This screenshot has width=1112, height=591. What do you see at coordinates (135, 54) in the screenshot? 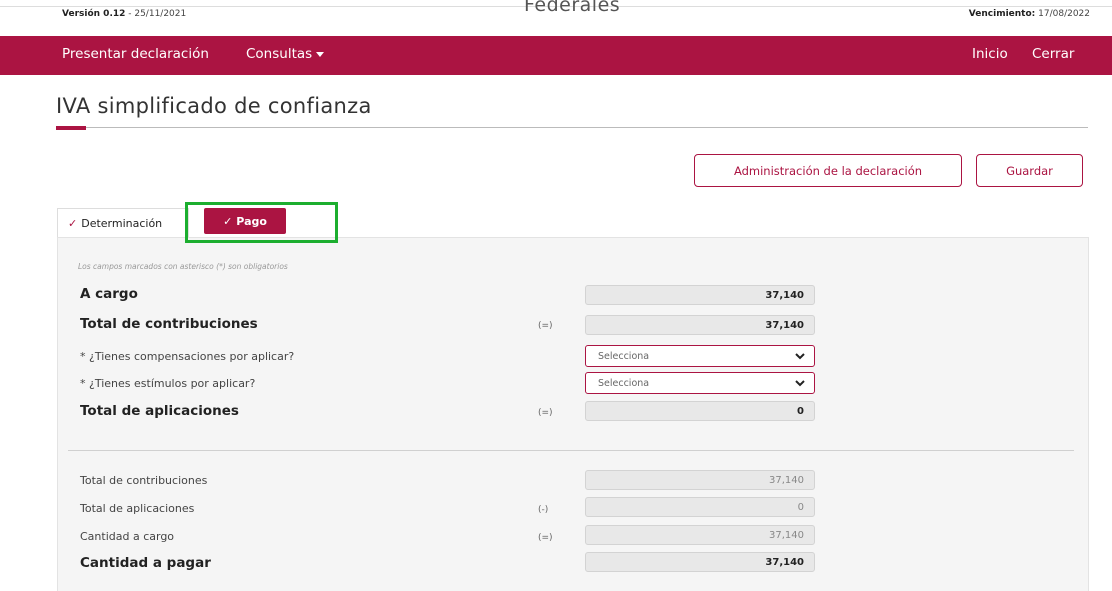
I see `nav-presentar-declaracion: Presentar declaración` at bounding box center [135, 54].